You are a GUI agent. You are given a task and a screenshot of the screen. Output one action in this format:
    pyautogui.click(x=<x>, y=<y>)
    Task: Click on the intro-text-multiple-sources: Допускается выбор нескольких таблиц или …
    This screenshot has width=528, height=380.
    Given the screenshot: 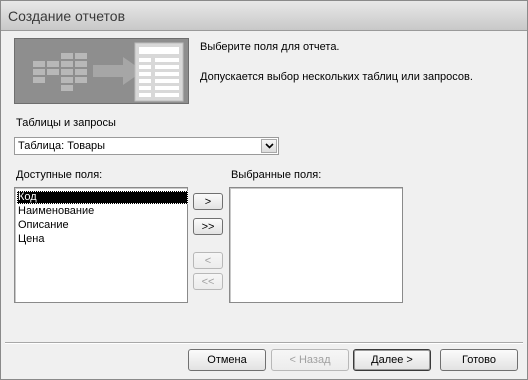 What is the action you would take?
    pyautogui.click(x=336, y=77)
    